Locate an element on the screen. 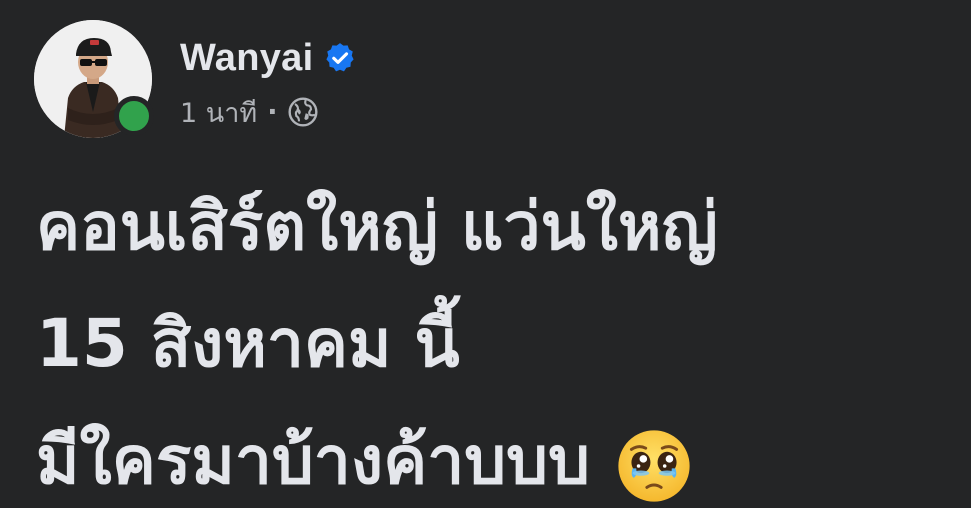 The image size is (971, 508). author-avatar is located at coordinates (94, 79).